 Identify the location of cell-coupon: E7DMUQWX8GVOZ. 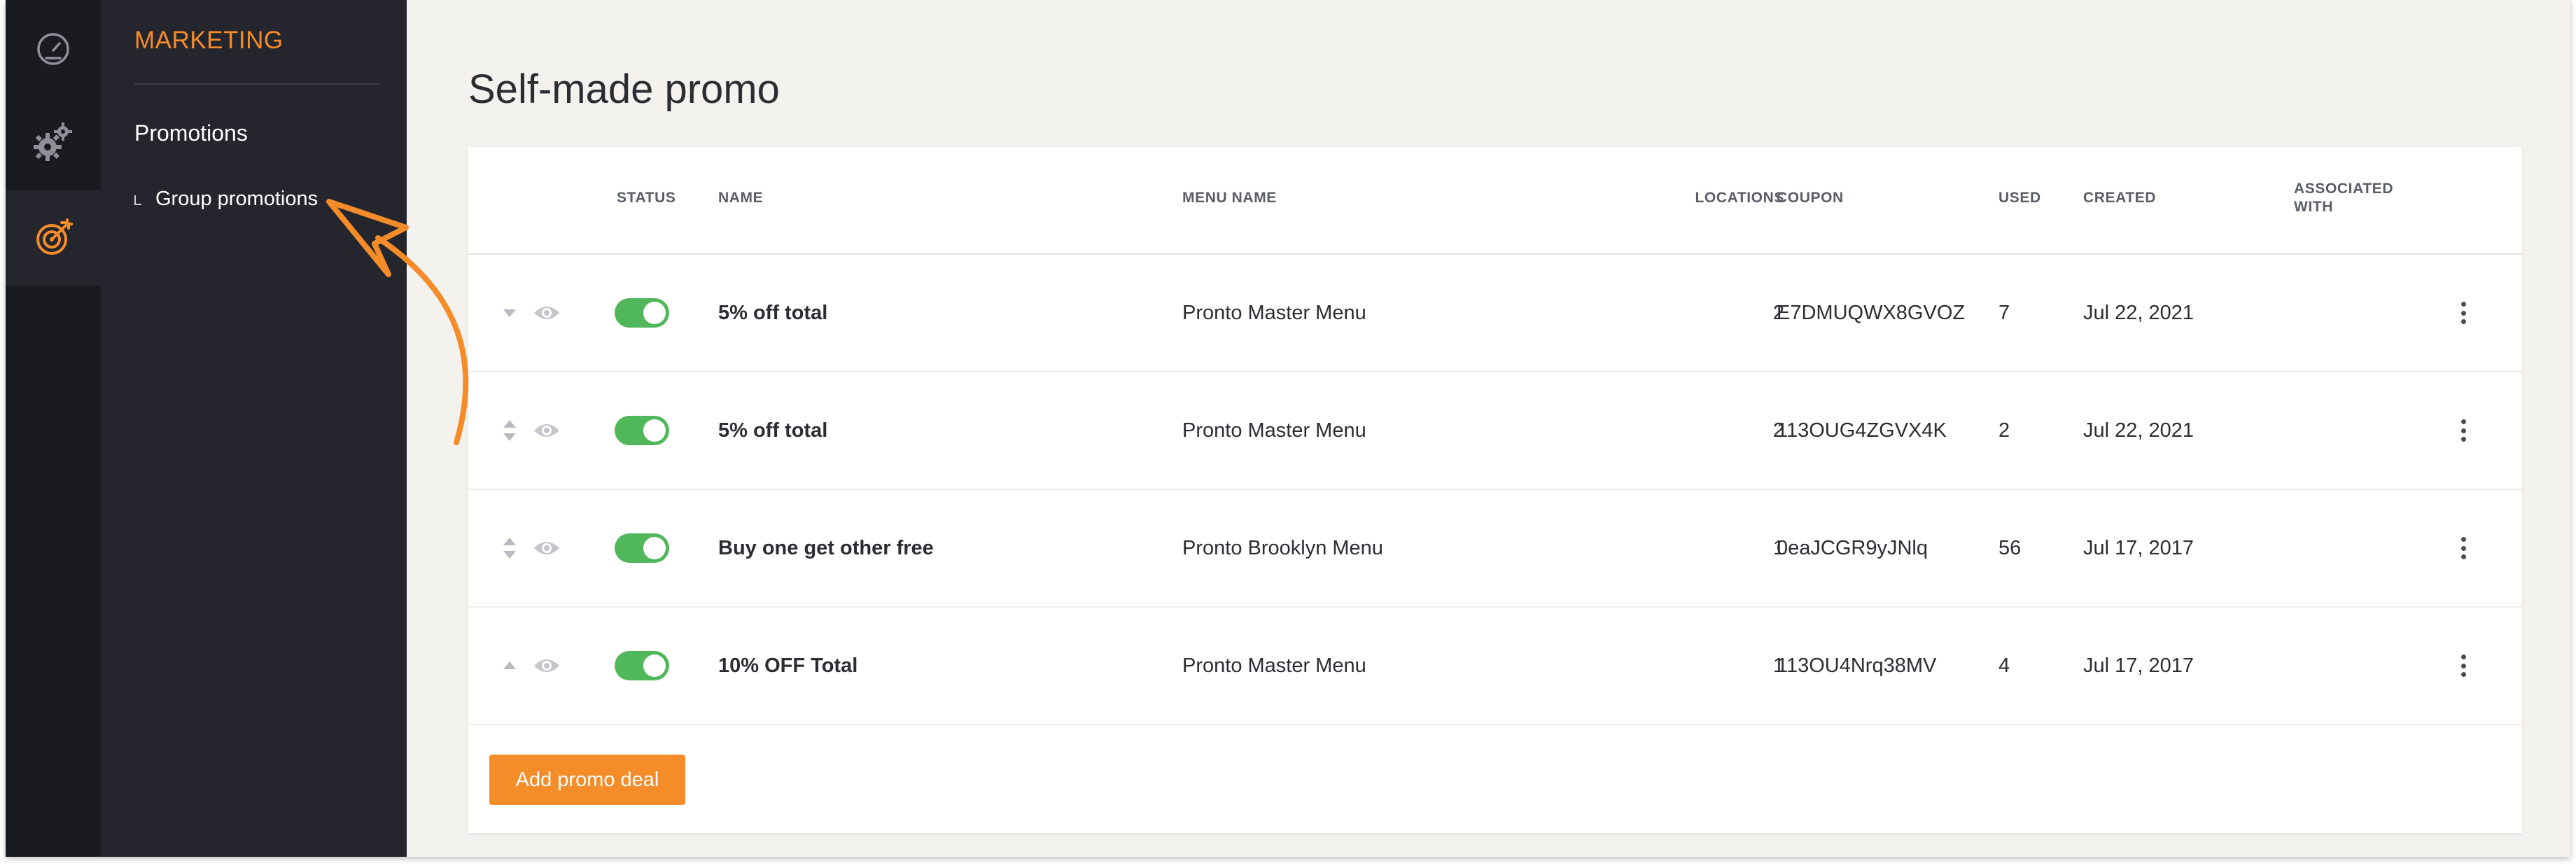
(1871, 312).